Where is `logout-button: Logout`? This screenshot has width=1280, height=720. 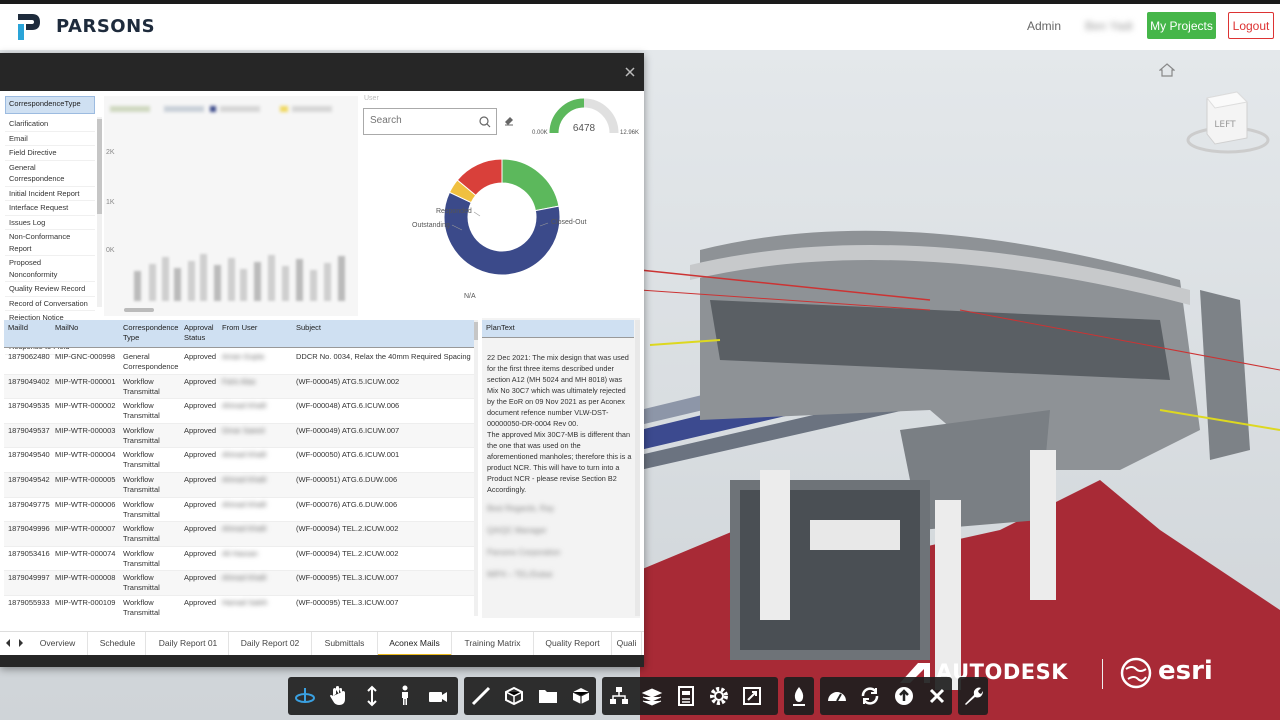 logout-button: Logout is located at coordinates (1251, 25).